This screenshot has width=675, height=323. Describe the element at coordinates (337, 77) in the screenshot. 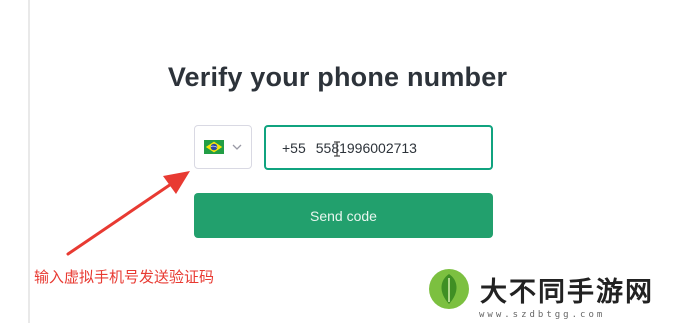

I see `page-title: Verify your phone number` at that location.